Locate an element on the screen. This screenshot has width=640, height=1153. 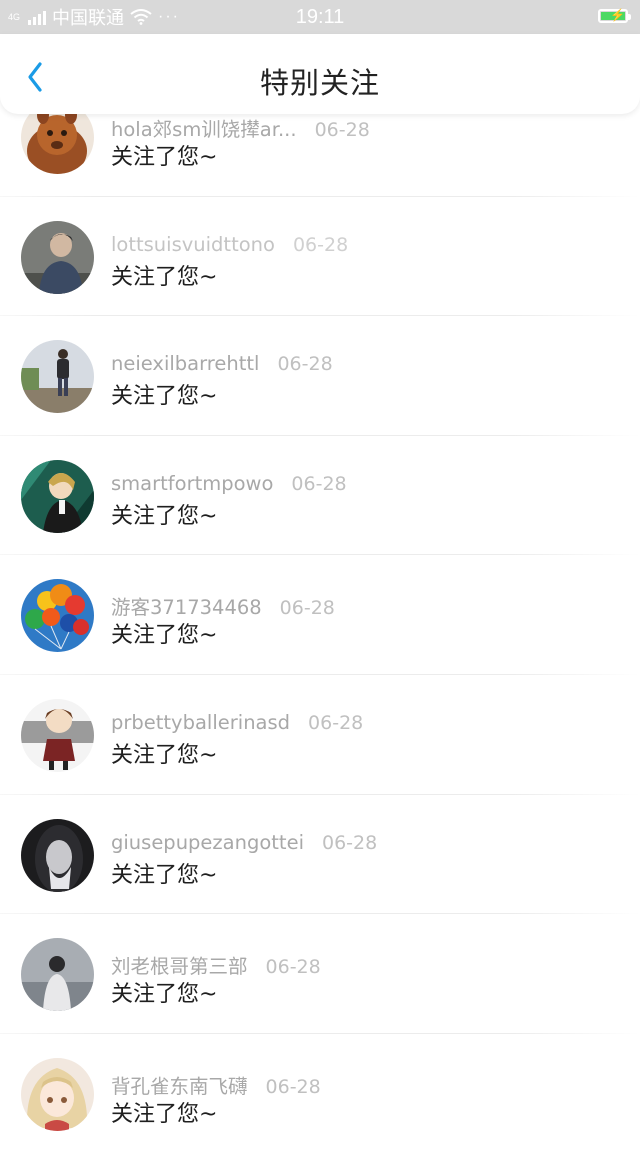
item-header: lottsuisvuidttono 06-28 is located at coordinates (229, 244).